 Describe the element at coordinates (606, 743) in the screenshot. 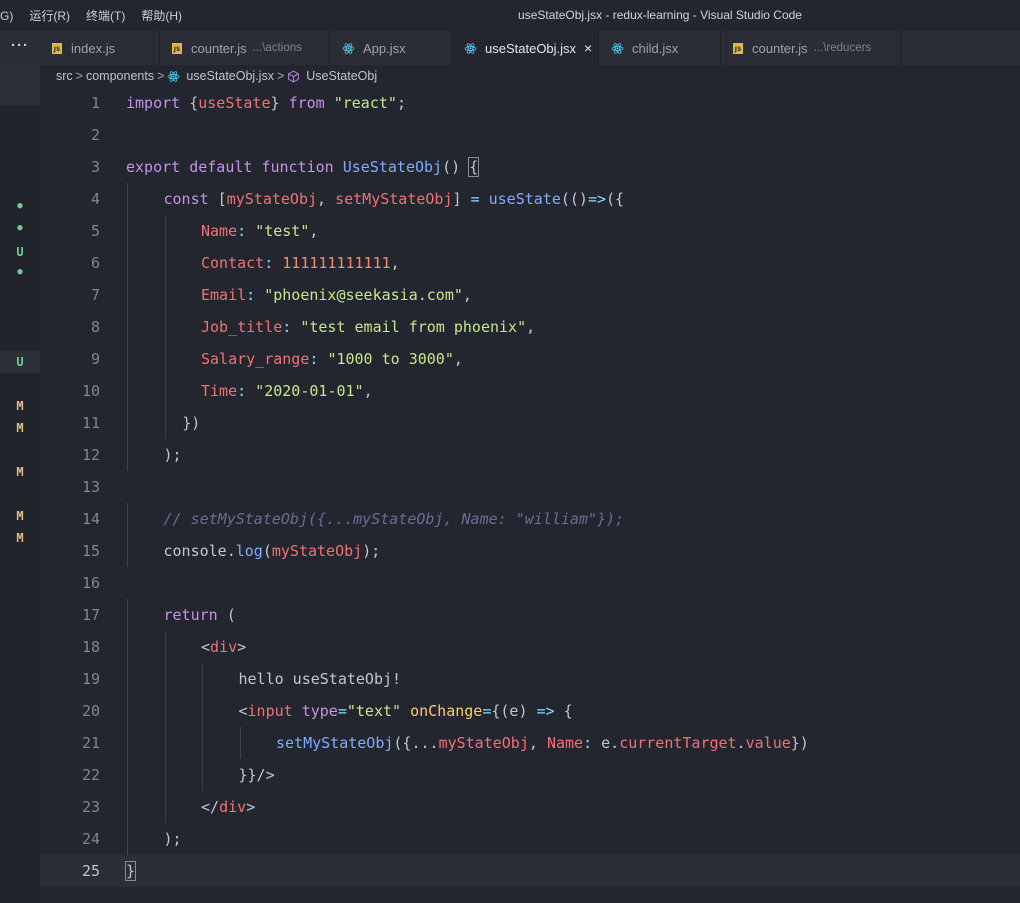

I see `code-token: e.` at that location.